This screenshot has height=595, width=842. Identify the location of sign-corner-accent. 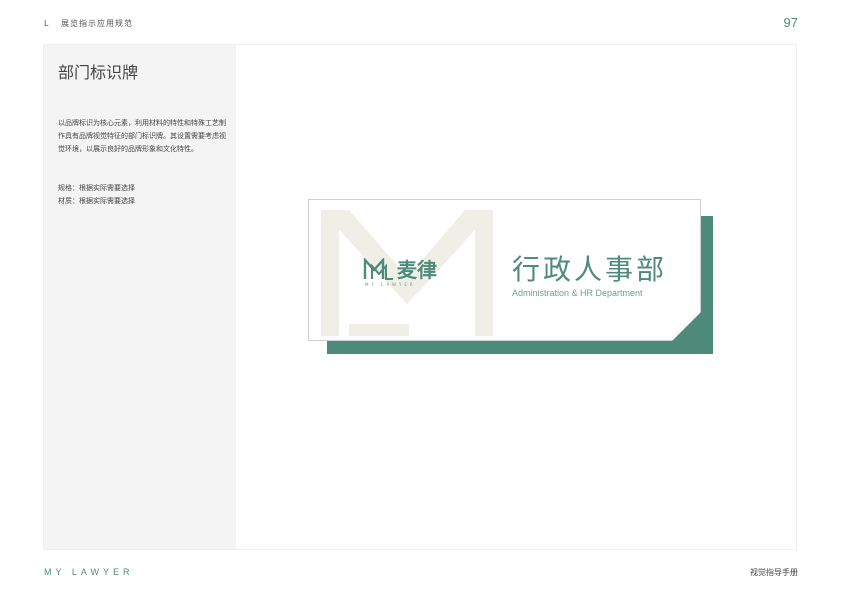
(687, 326).